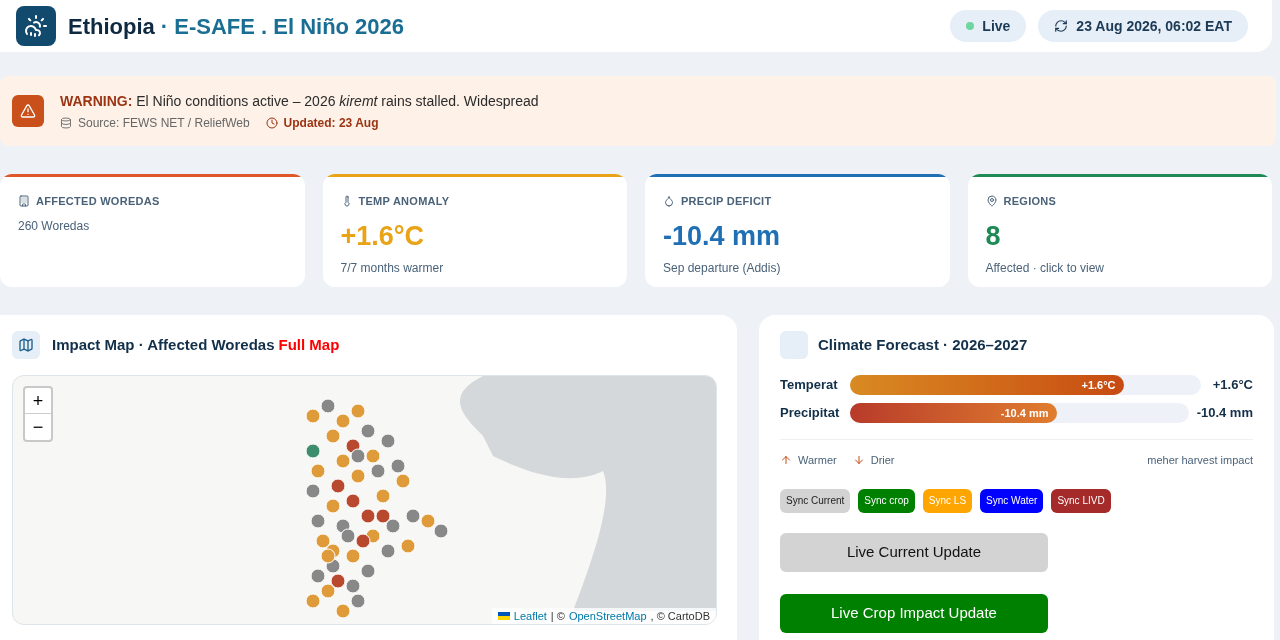 The height and width of the screenshot is (640, 1280). I want to click on bar-value: +1.6°C, so click(1098, 385).